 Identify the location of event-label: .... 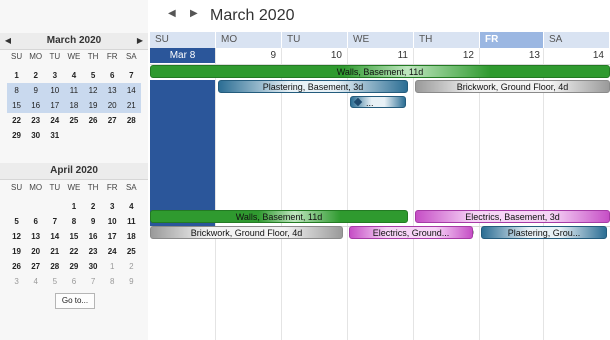
(370, 103).